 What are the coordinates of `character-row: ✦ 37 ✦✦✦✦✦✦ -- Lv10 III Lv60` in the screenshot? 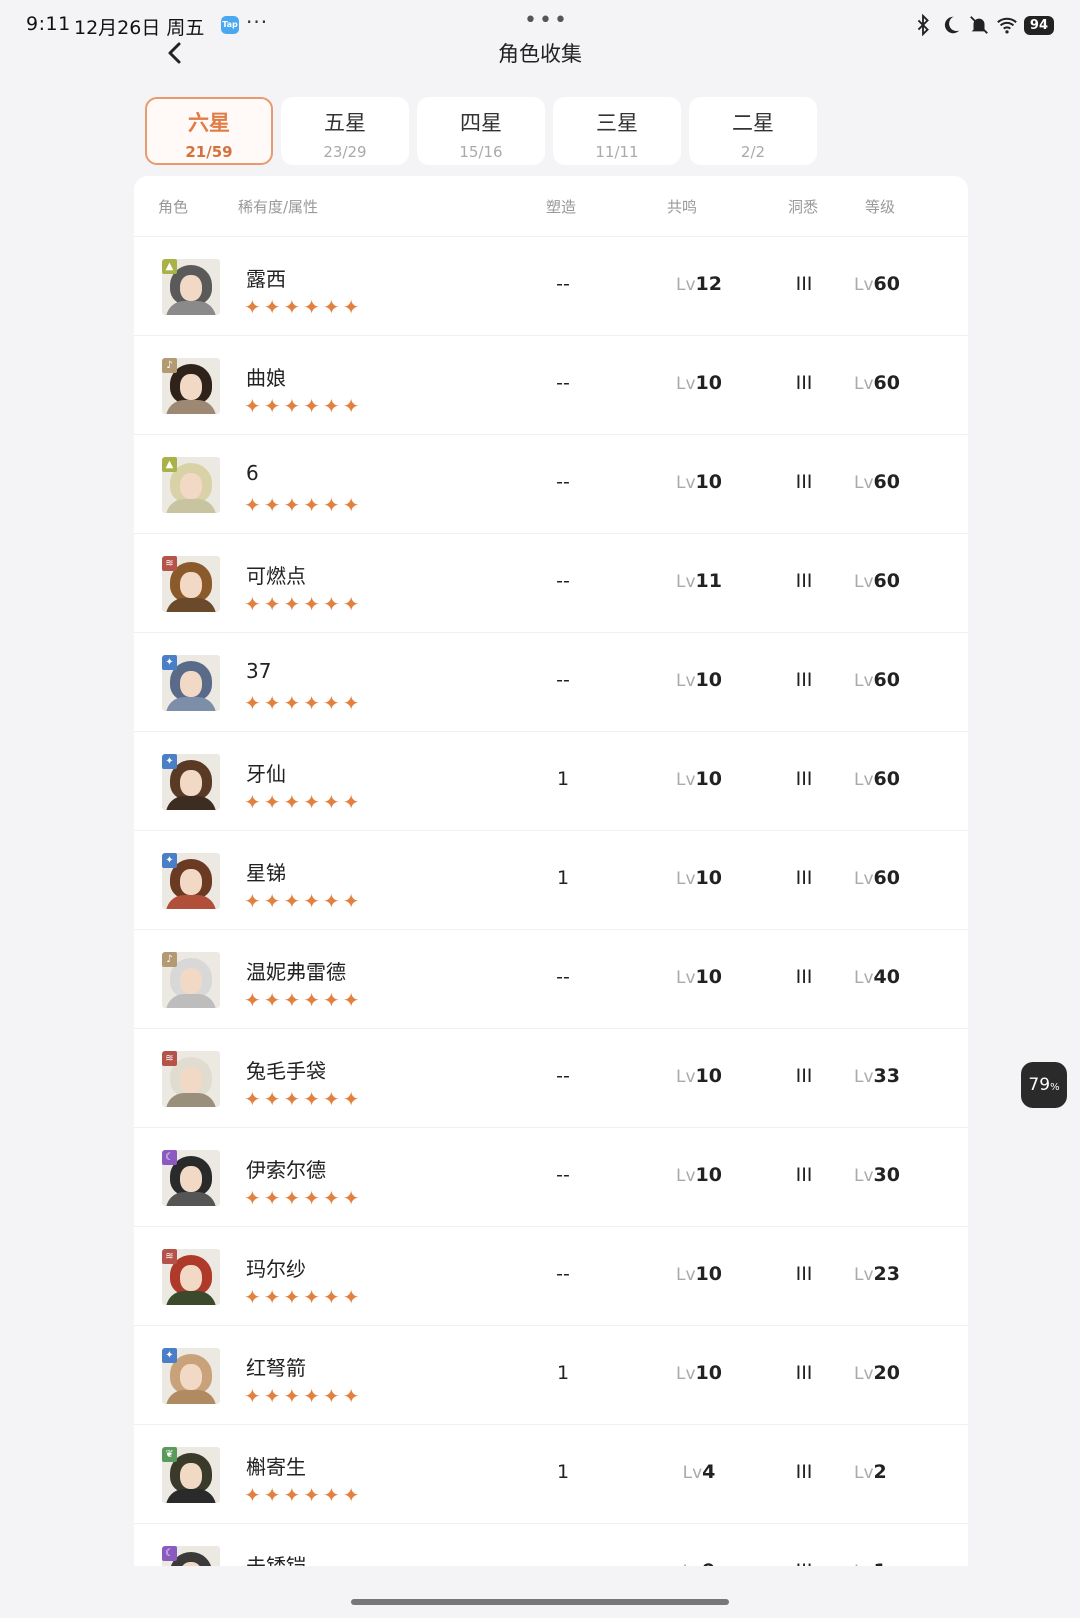 It's located at (551, 682).